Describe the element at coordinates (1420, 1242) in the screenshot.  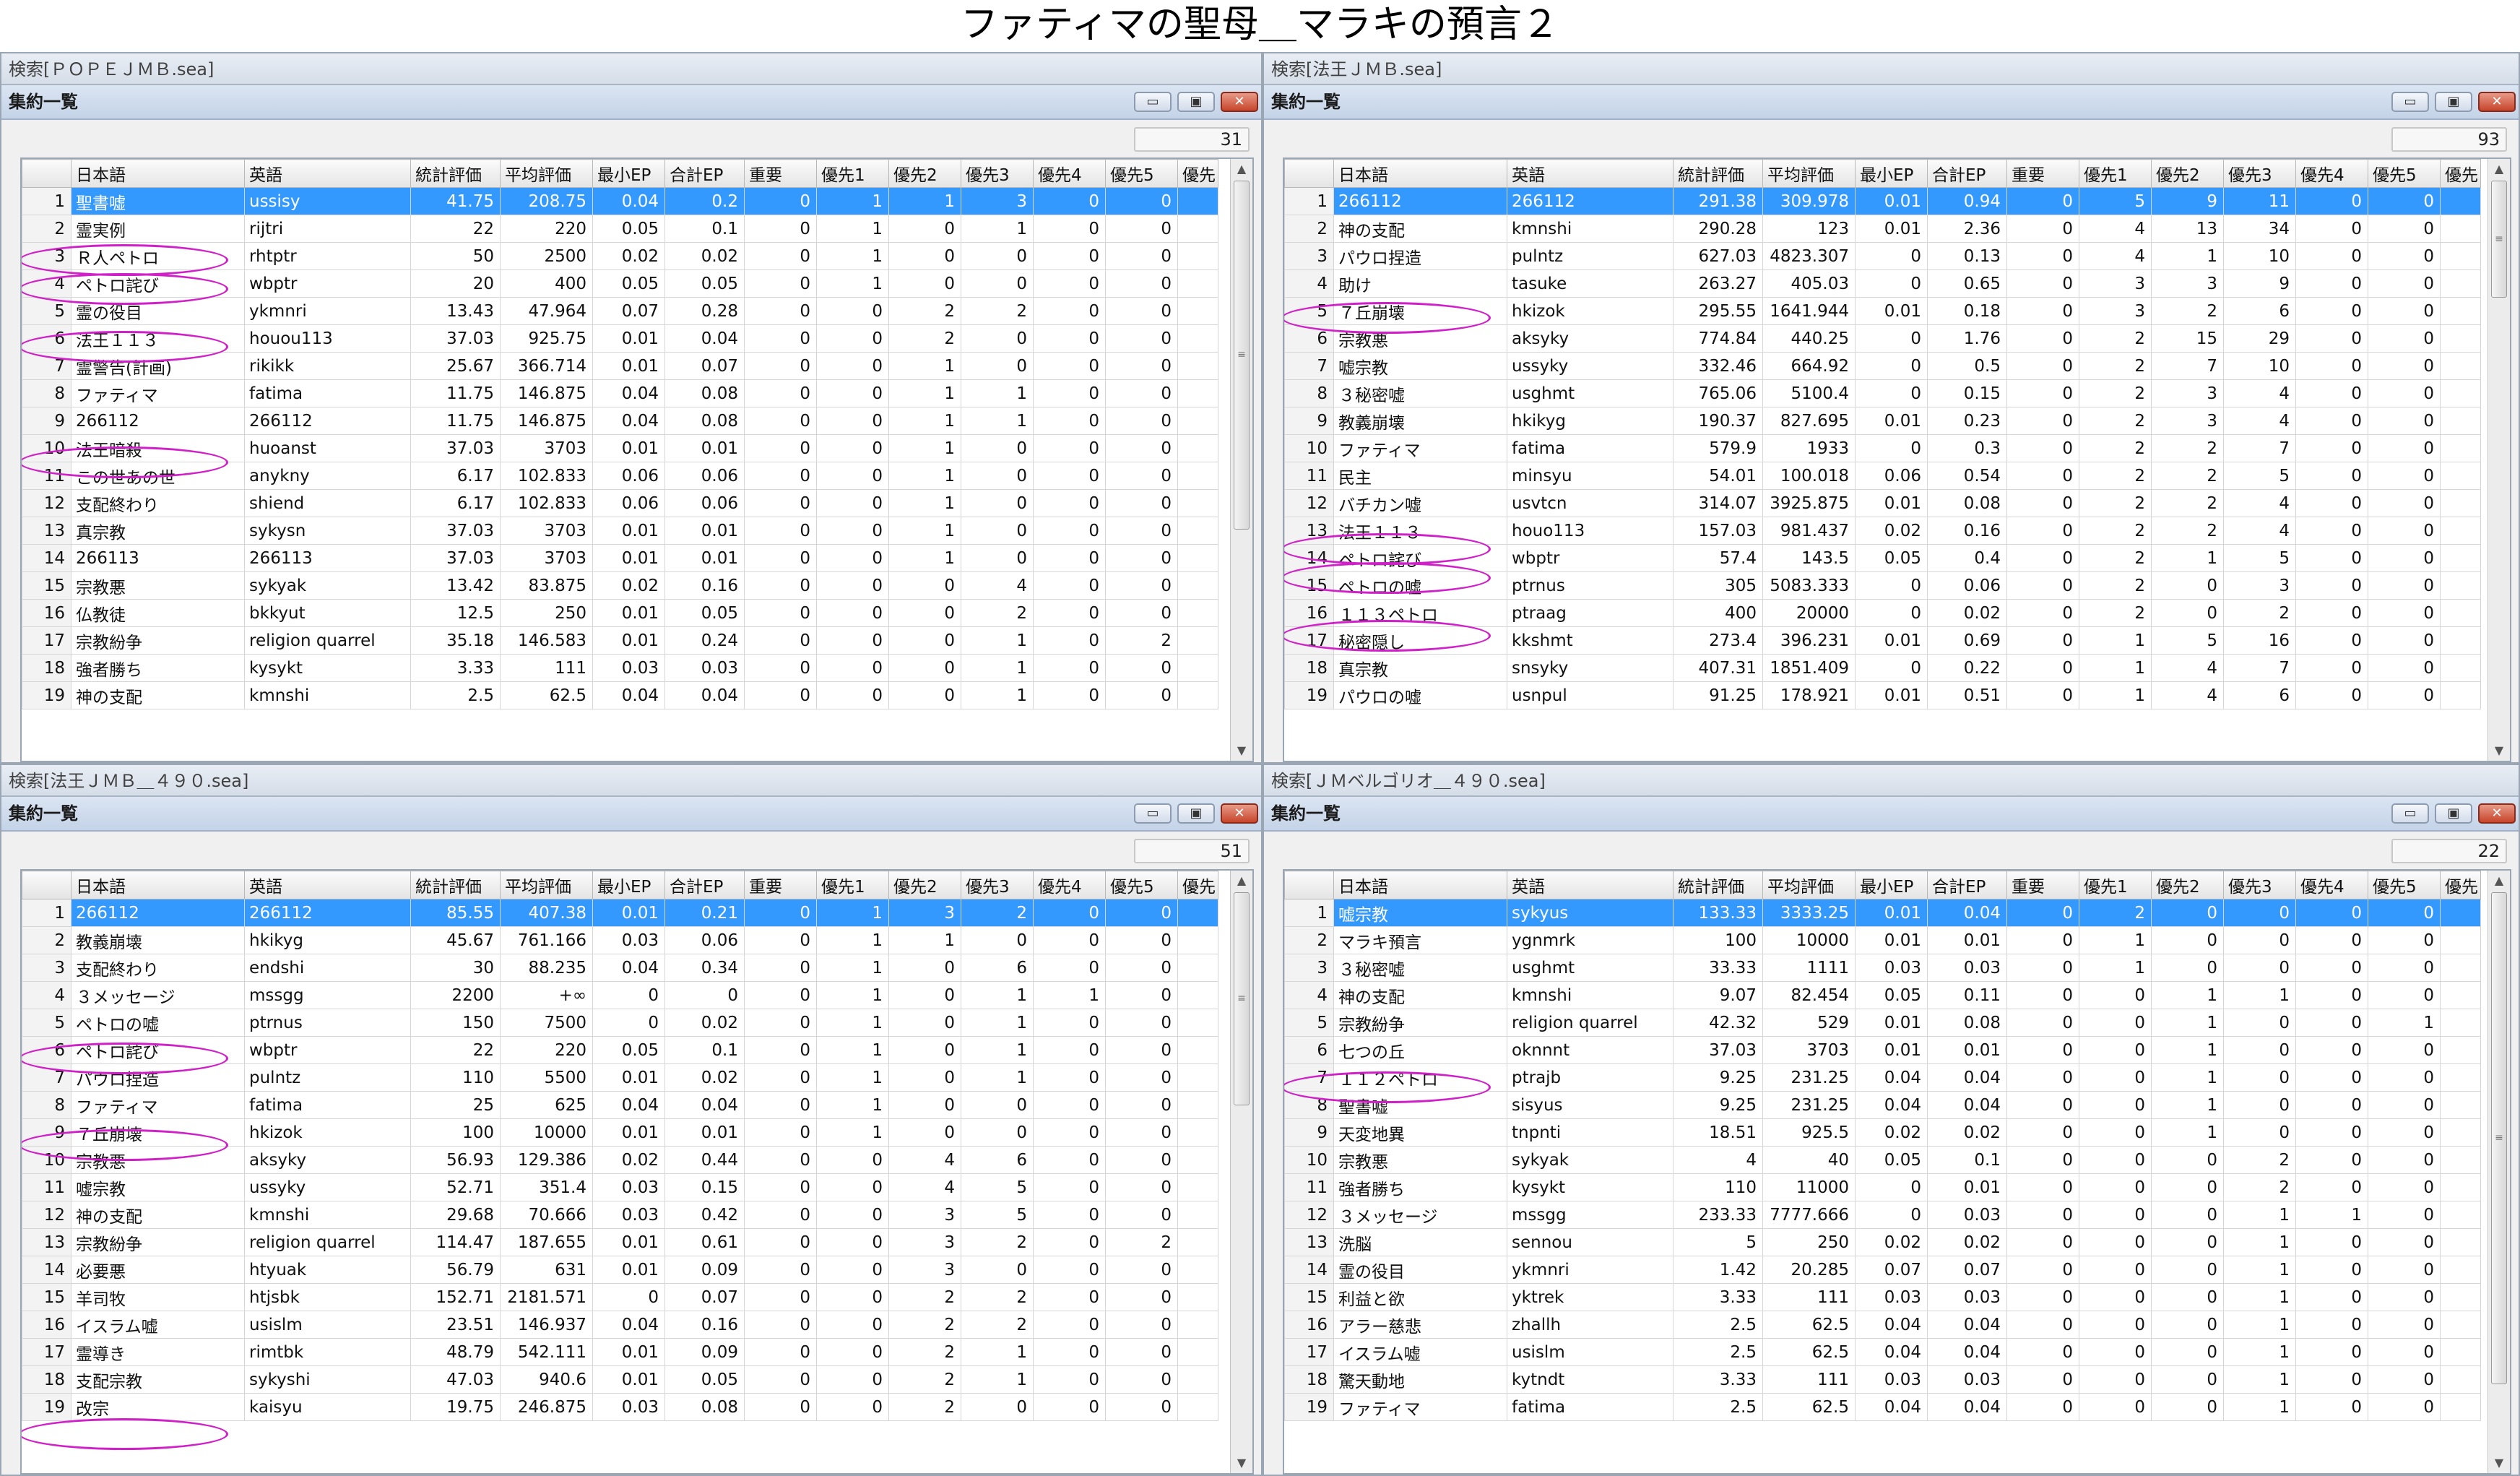
I see `table-cell: 洗脳` at that location.